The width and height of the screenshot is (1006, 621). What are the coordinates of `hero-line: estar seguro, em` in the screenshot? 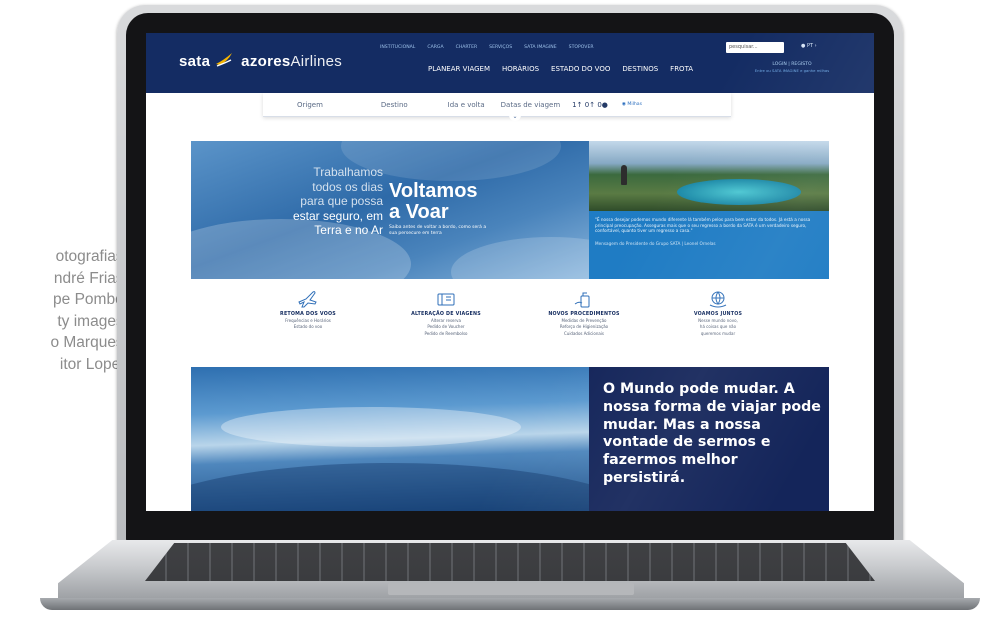 It's located at (337, 215).